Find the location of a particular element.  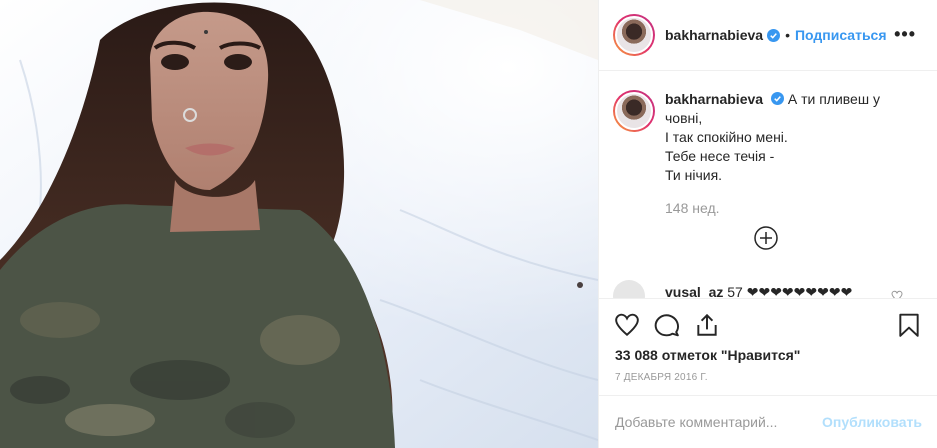

commenter-avatar is located at coordinates (629, 289).